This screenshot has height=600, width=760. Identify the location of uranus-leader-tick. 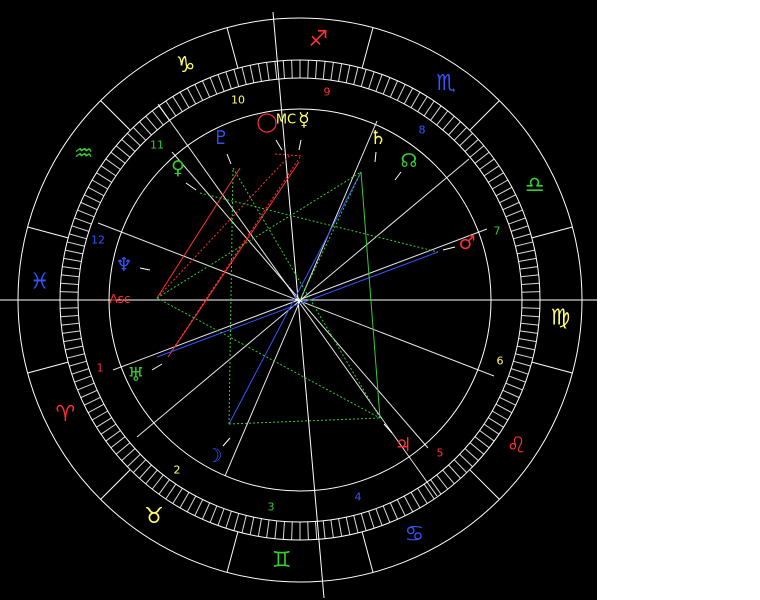
(157, 367).